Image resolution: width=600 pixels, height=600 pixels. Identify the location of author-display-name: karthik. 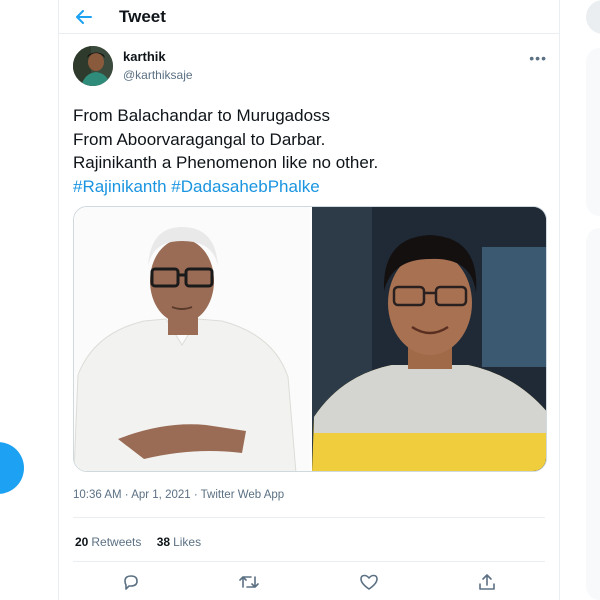
(144, 56).